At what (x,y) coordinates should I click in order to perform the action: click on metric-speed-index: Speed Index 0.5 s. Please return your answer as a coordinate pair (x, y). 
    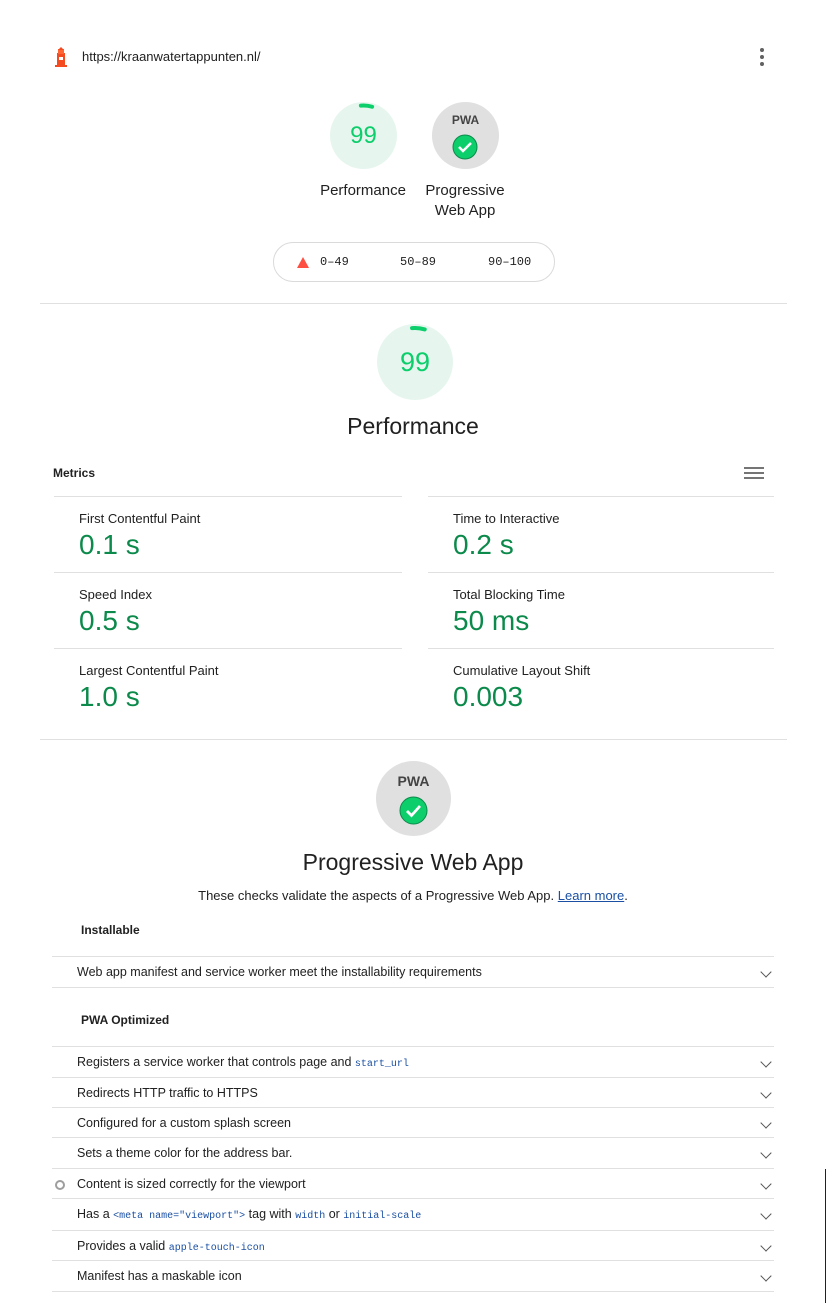
    Looking at the image, I should click on (228, 610).